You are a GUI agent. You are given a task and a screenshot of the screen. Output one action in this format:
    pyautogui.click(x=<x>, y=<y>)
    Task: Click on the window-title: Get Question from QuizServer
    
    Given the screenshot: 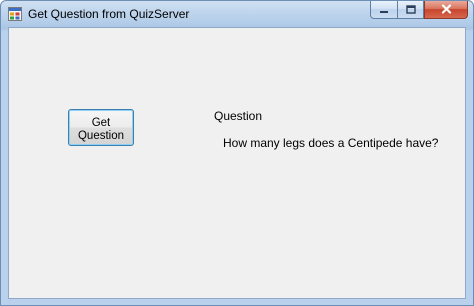 What is the action you would take?
    pyautogui.click(x=109, y=14)
    